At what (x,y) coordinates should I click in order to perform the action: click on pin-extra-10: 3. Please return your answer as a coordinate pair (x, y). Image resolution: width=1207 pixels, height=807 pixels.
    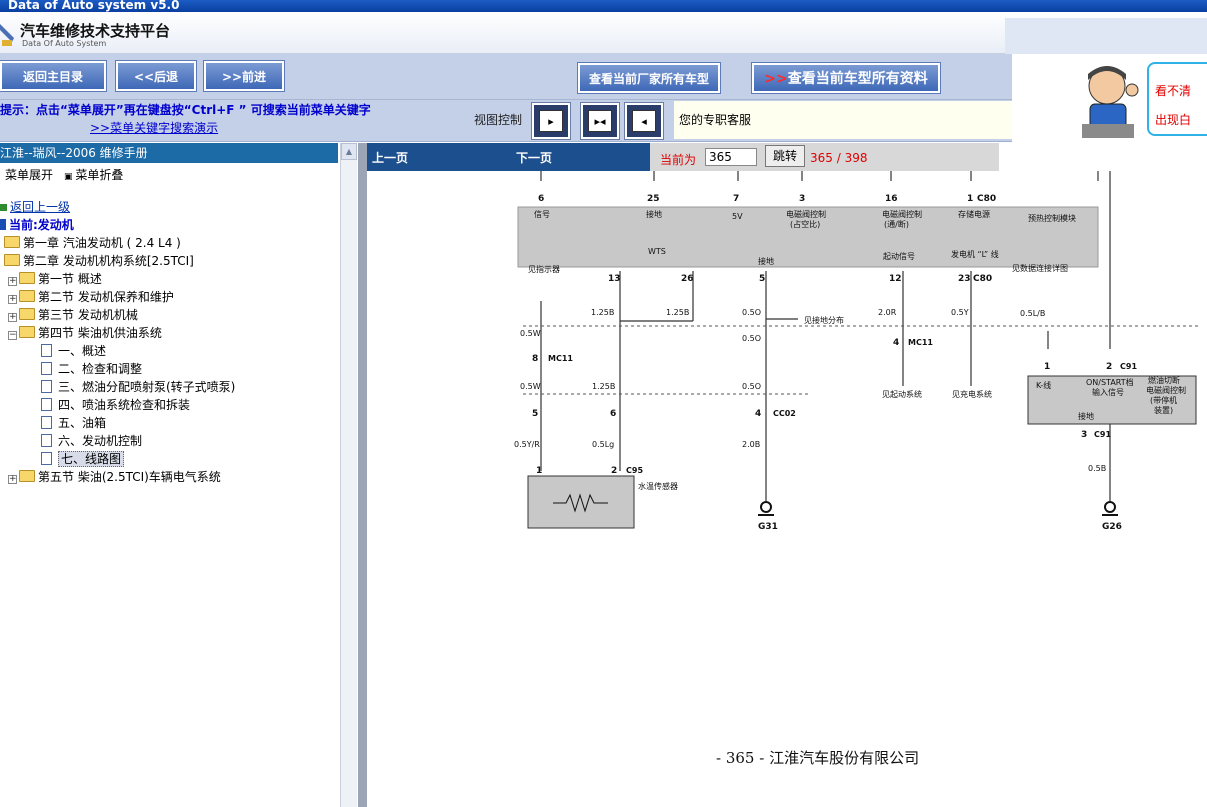
    Looking at the image, I should click on (1084, 435).